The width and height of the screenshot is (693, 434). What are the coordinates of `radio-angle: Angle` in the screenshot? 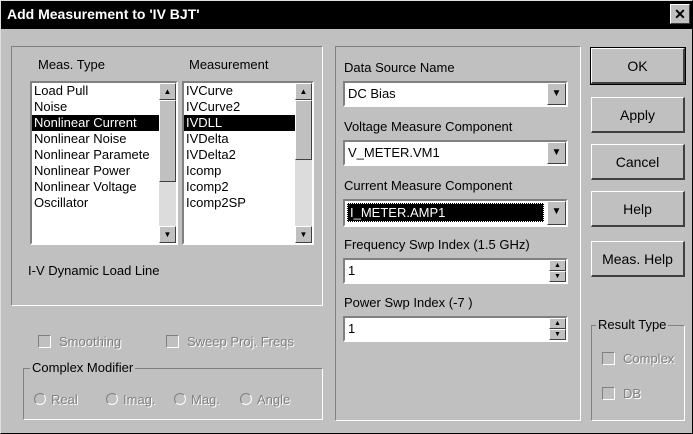 It's located at (265, 399).